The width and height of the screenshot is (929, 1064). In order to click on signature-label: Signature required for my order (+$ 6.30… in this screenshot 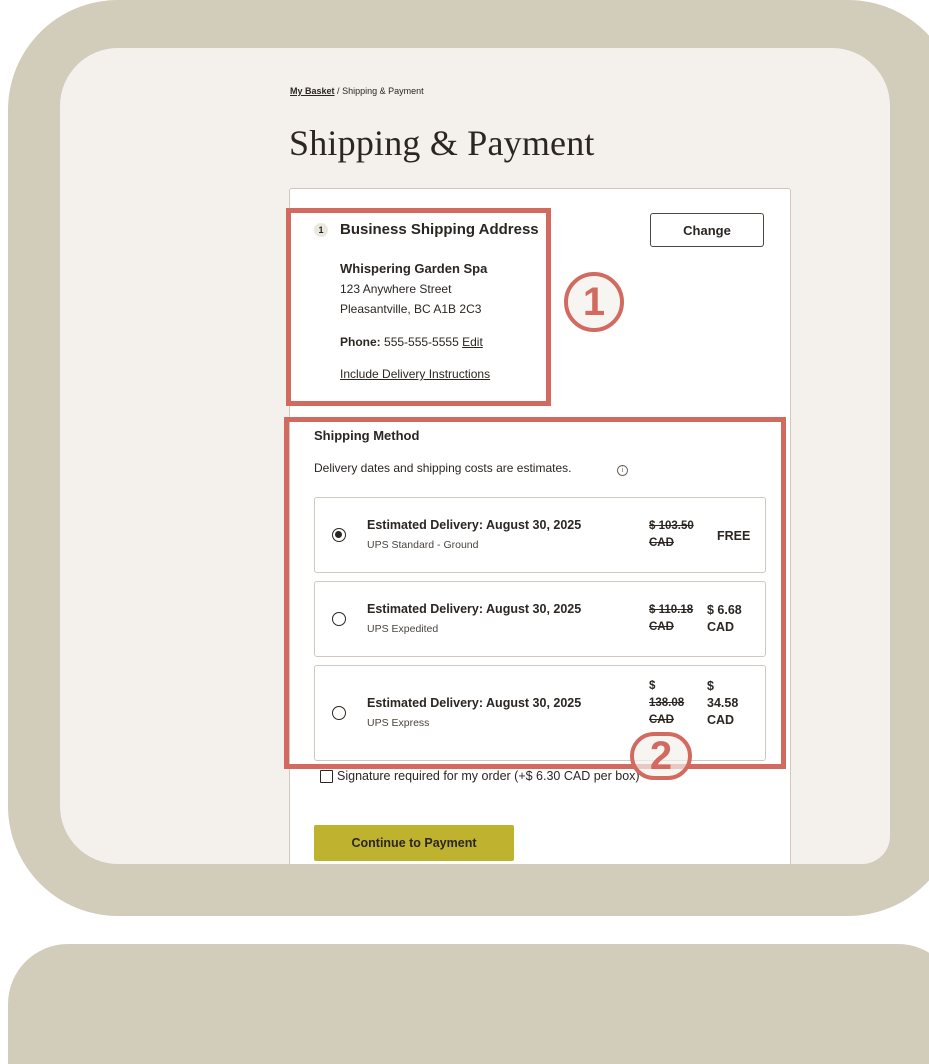, I will do `click(488, 776)`.